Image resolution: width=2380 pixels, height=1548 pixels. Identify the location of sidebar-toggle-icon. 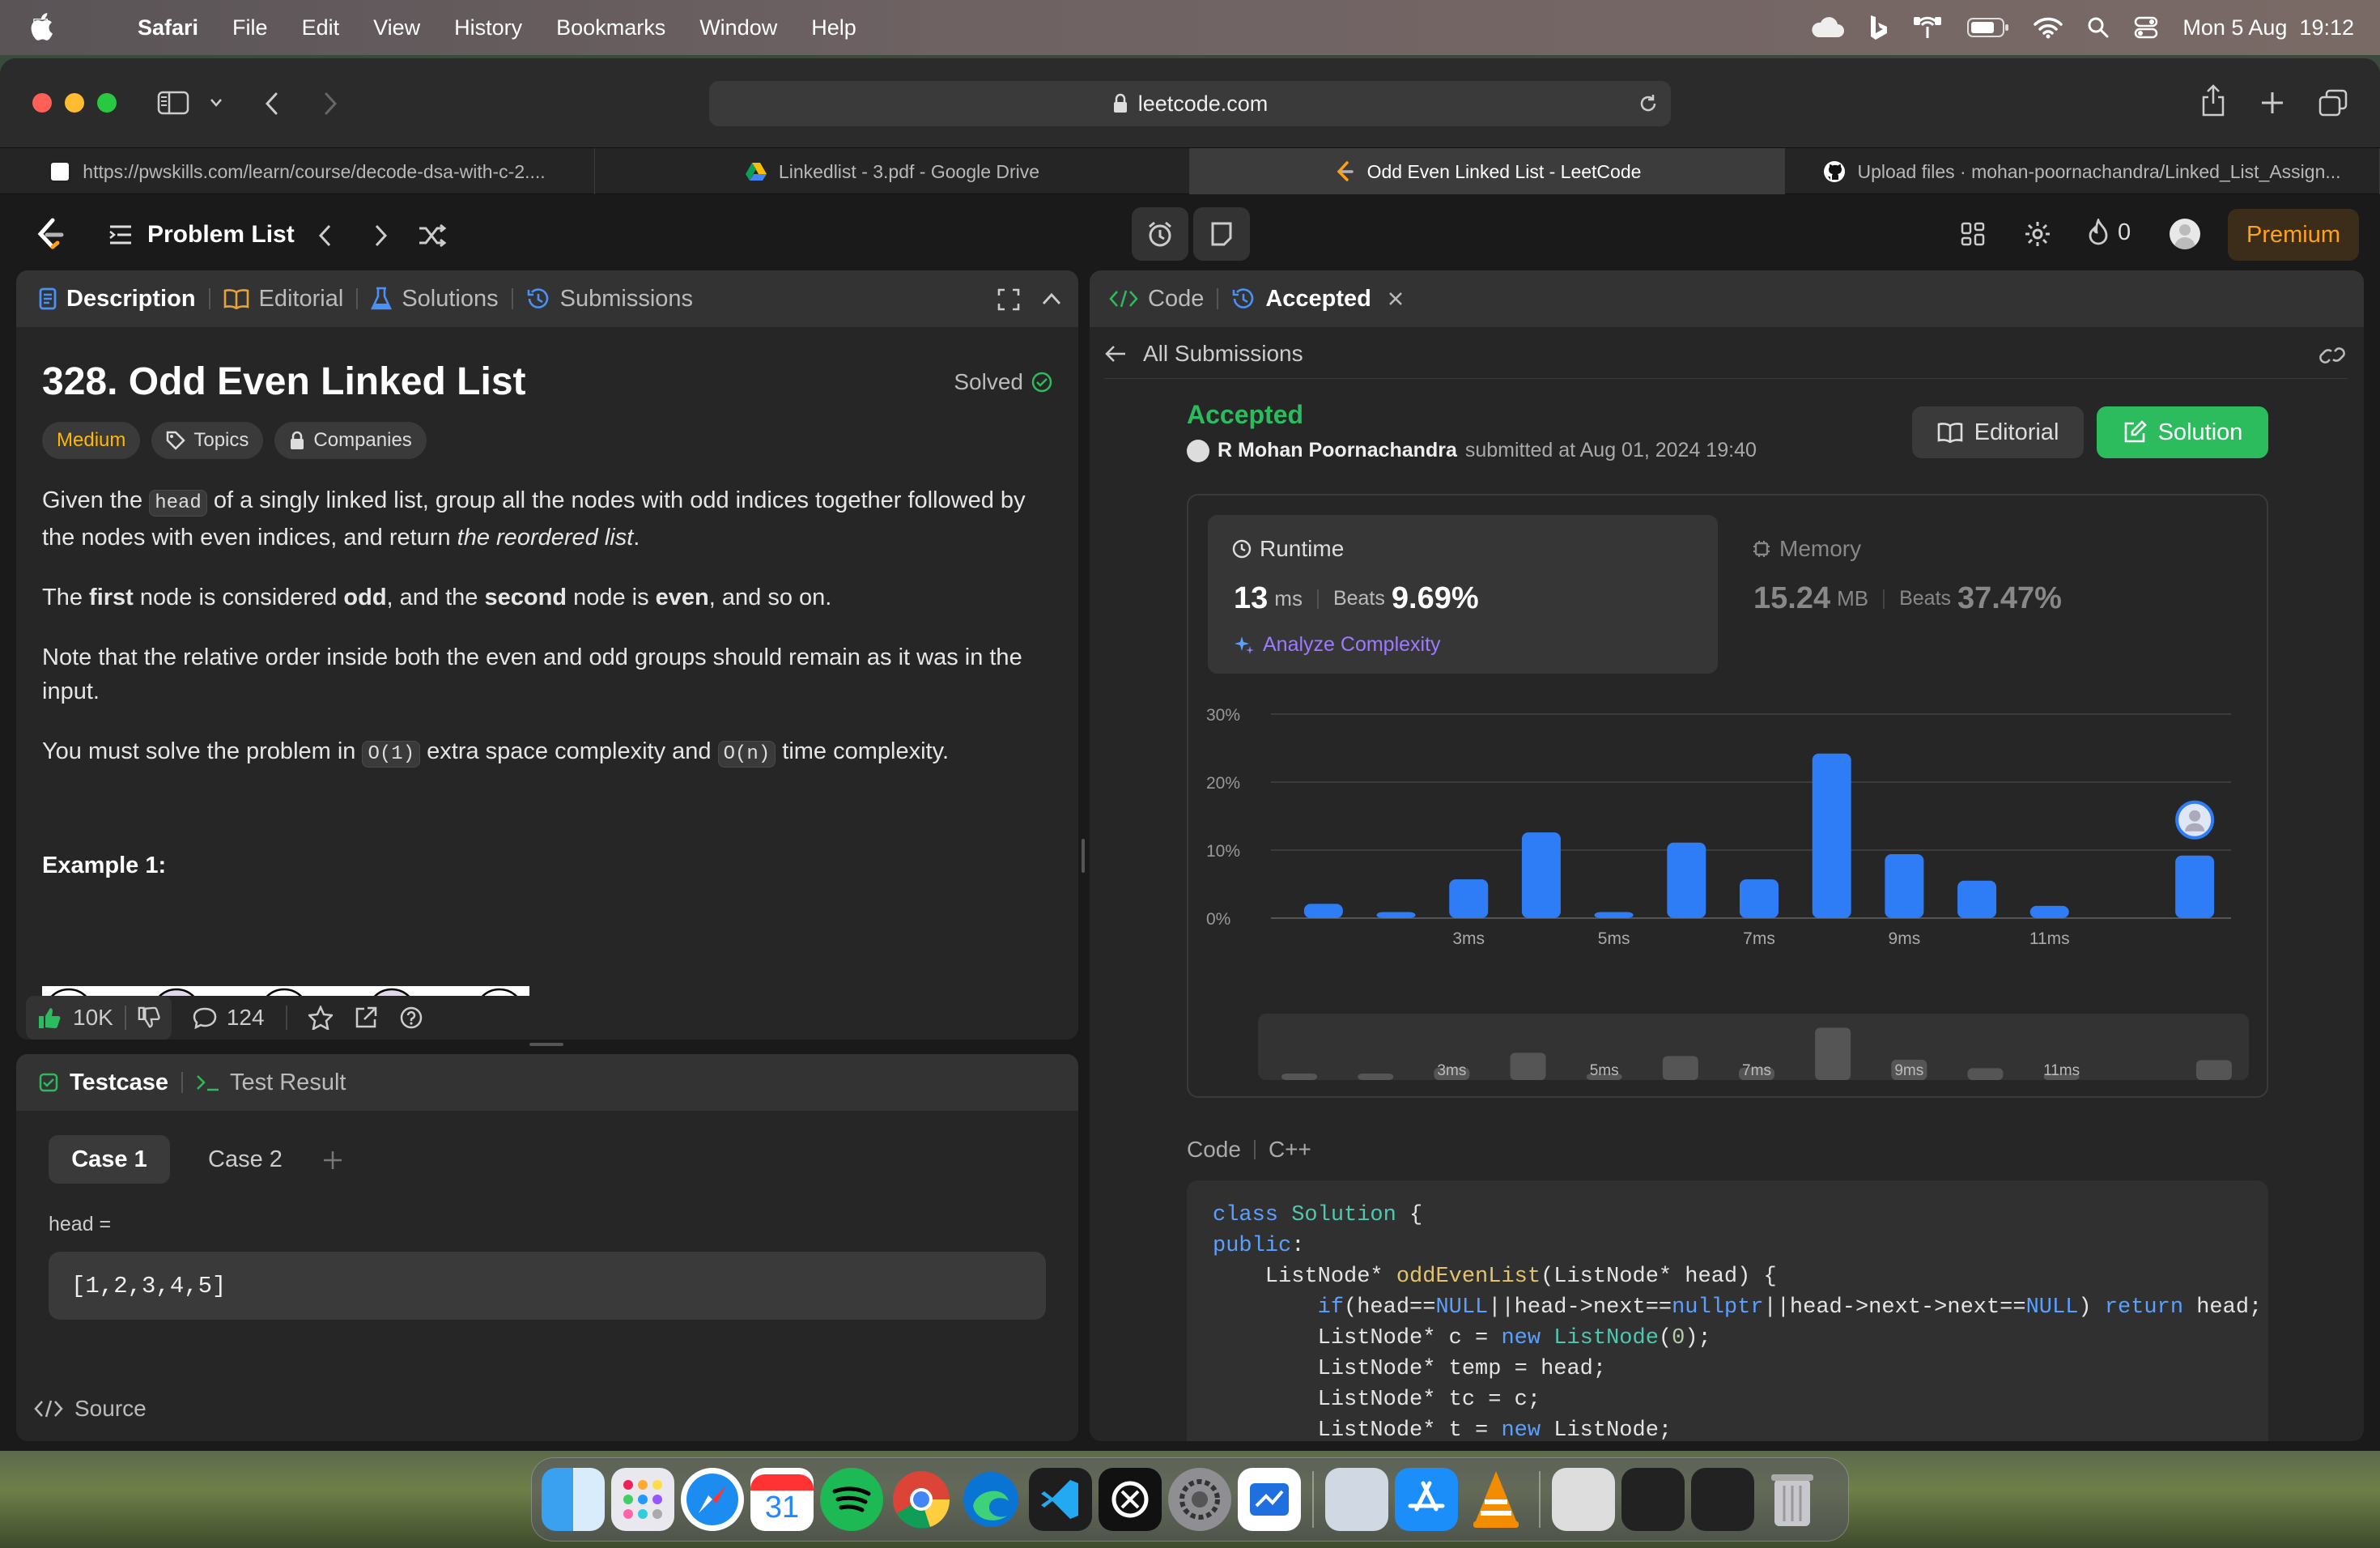
(173, 103).